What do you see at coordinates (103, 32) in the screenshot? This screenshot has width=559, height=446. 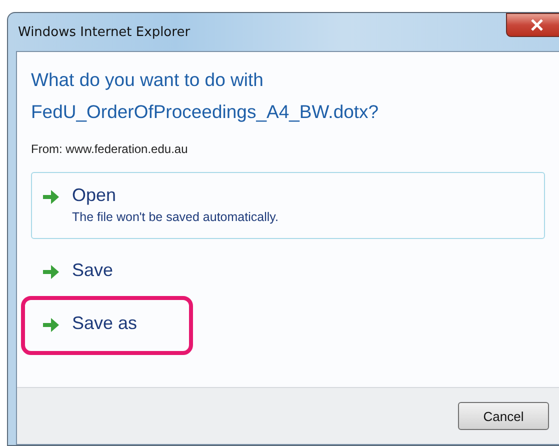 I see `window-title: Windows Internet Explorer` at bounding box center [103, 32].